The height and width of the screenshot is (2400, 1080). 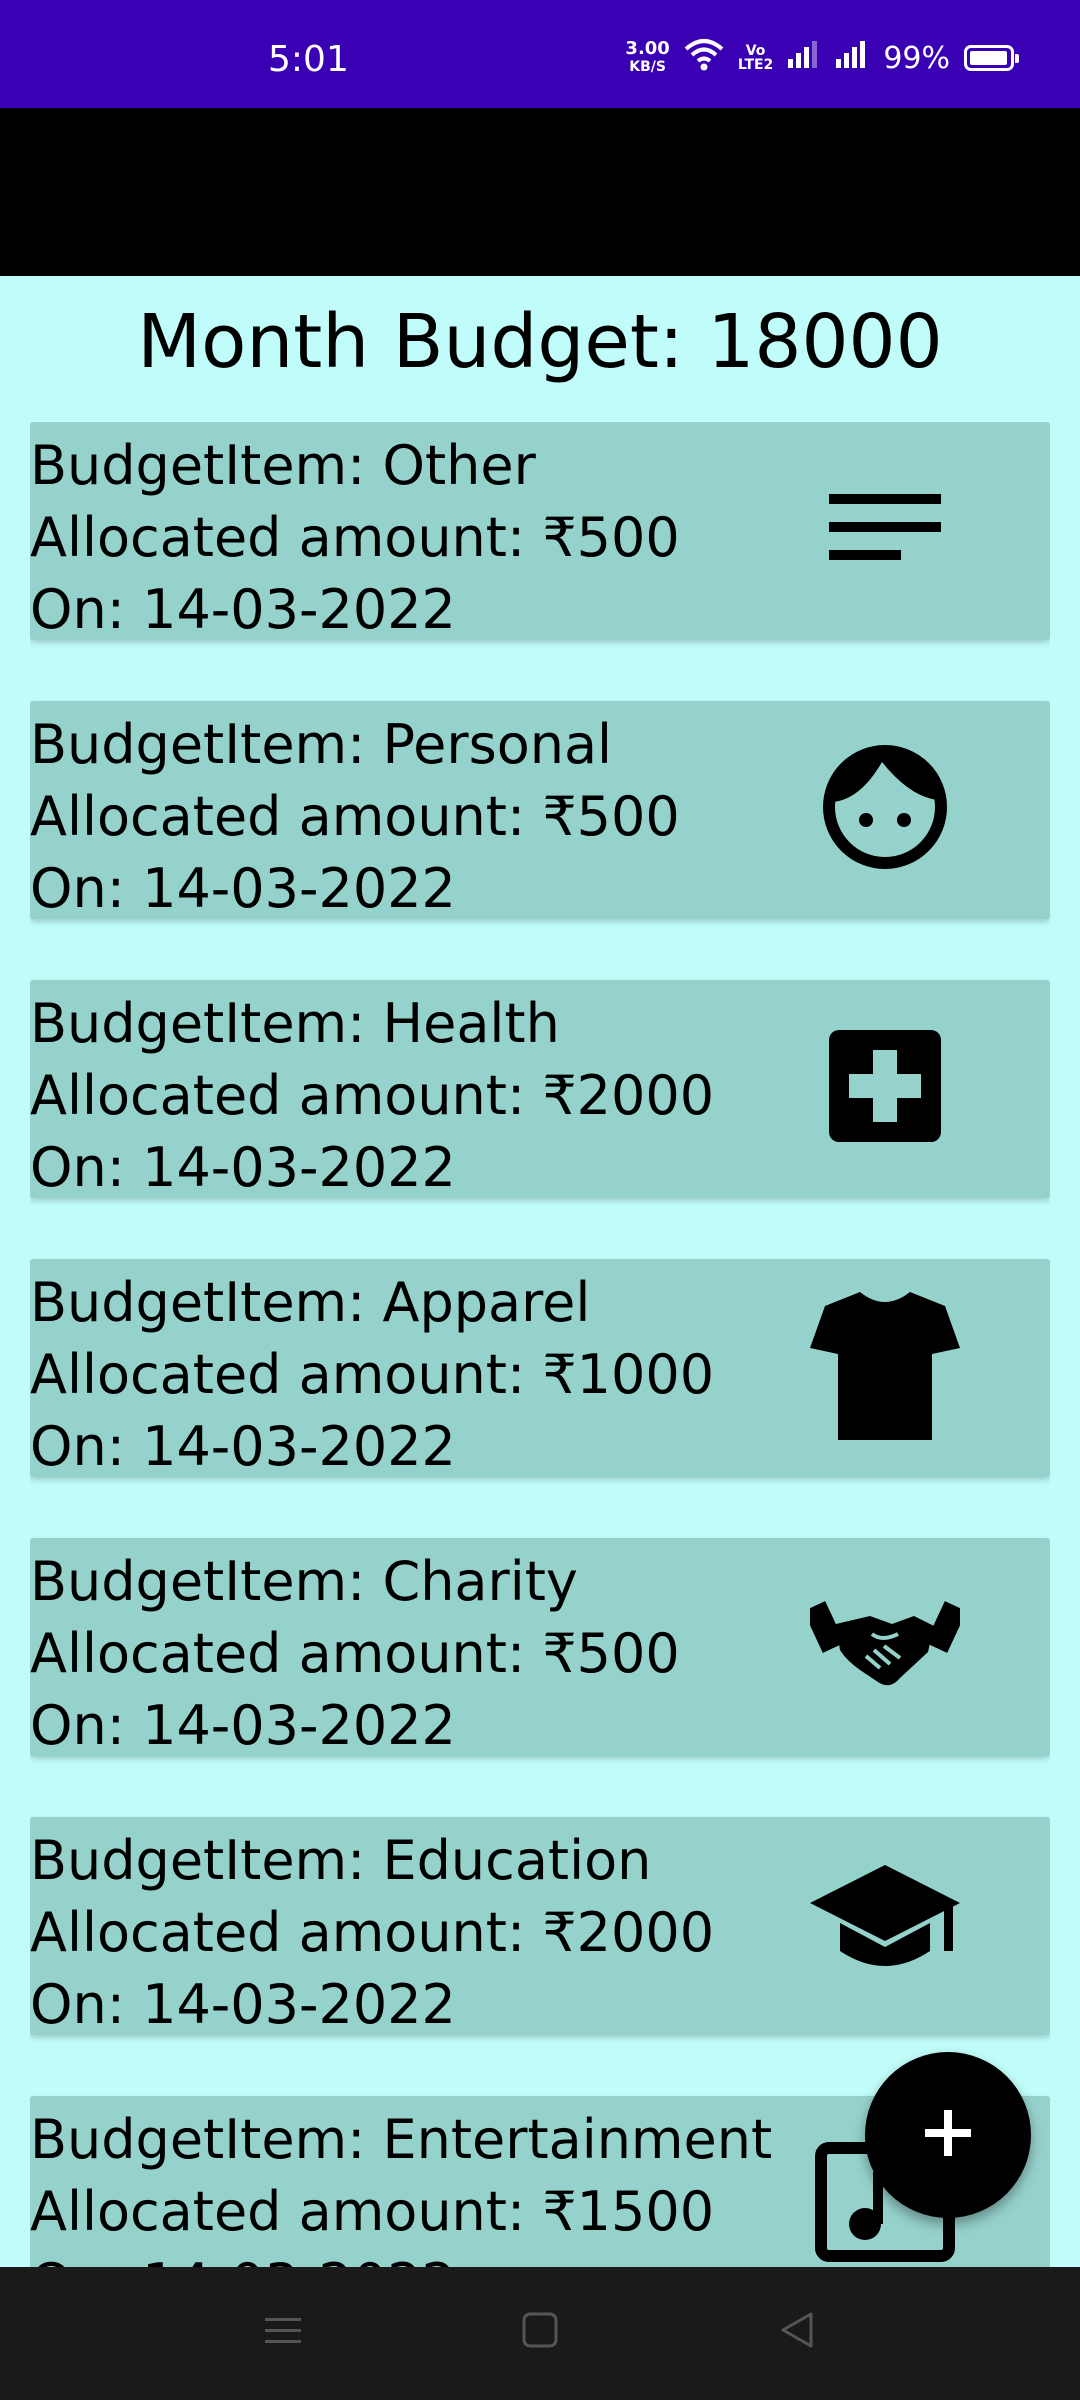 I want to click on budget-item-name: BudgetItem: Other, so click(x=283, y=465).